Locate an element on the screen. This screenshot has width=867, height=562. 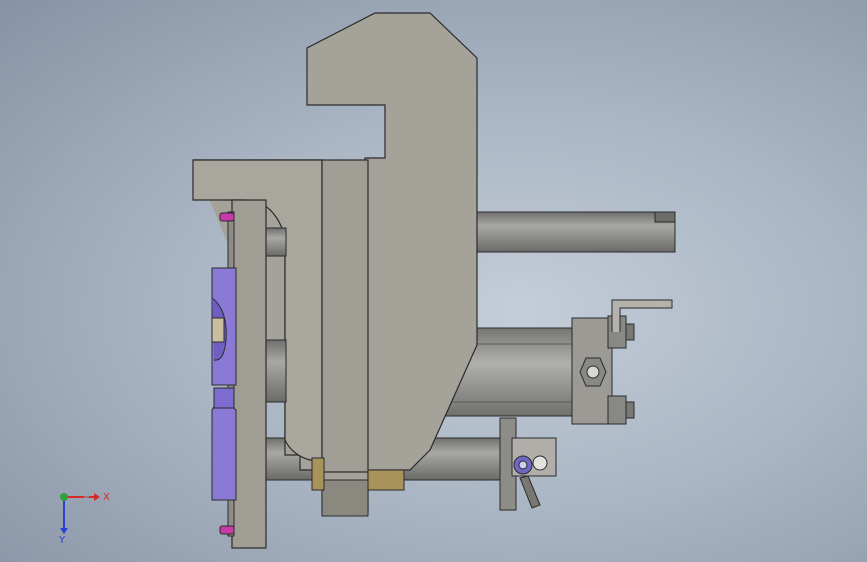
triad-origin is located at coordinates (64, 497).